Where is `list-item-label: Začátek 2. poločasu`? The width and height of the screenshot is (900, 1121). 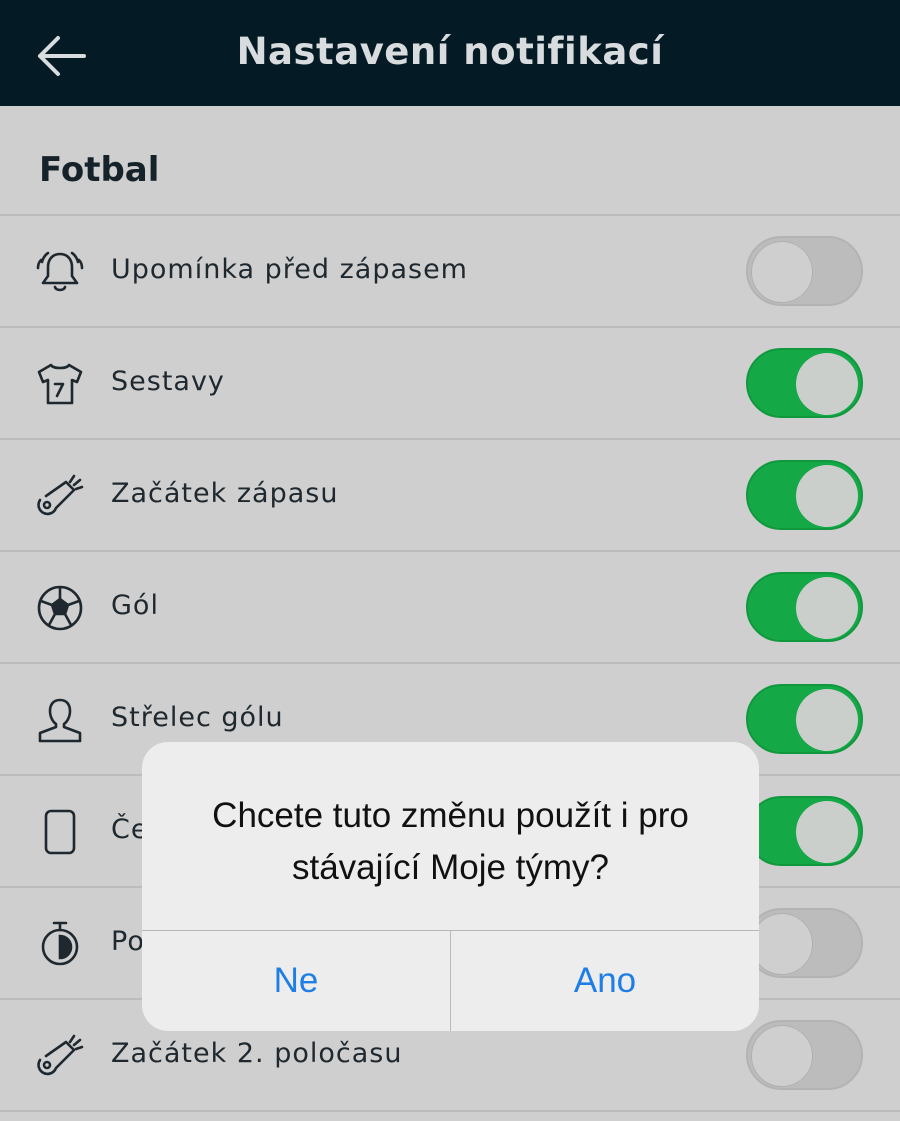 list-item-label: Začátek 2. poločasu is located at coordinates (257, 1053).